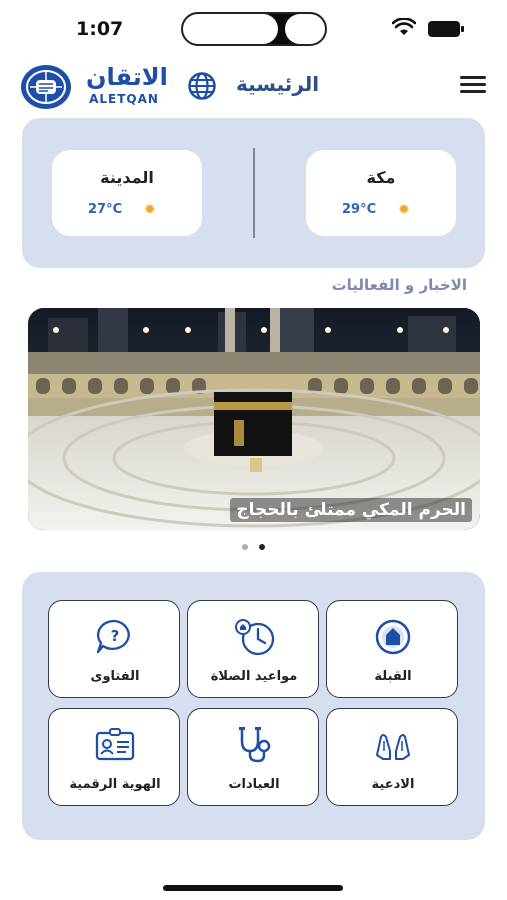 The width and height of the screenshot is (507, 900). I want to click on service-label: القبلة, so click(393, 676).